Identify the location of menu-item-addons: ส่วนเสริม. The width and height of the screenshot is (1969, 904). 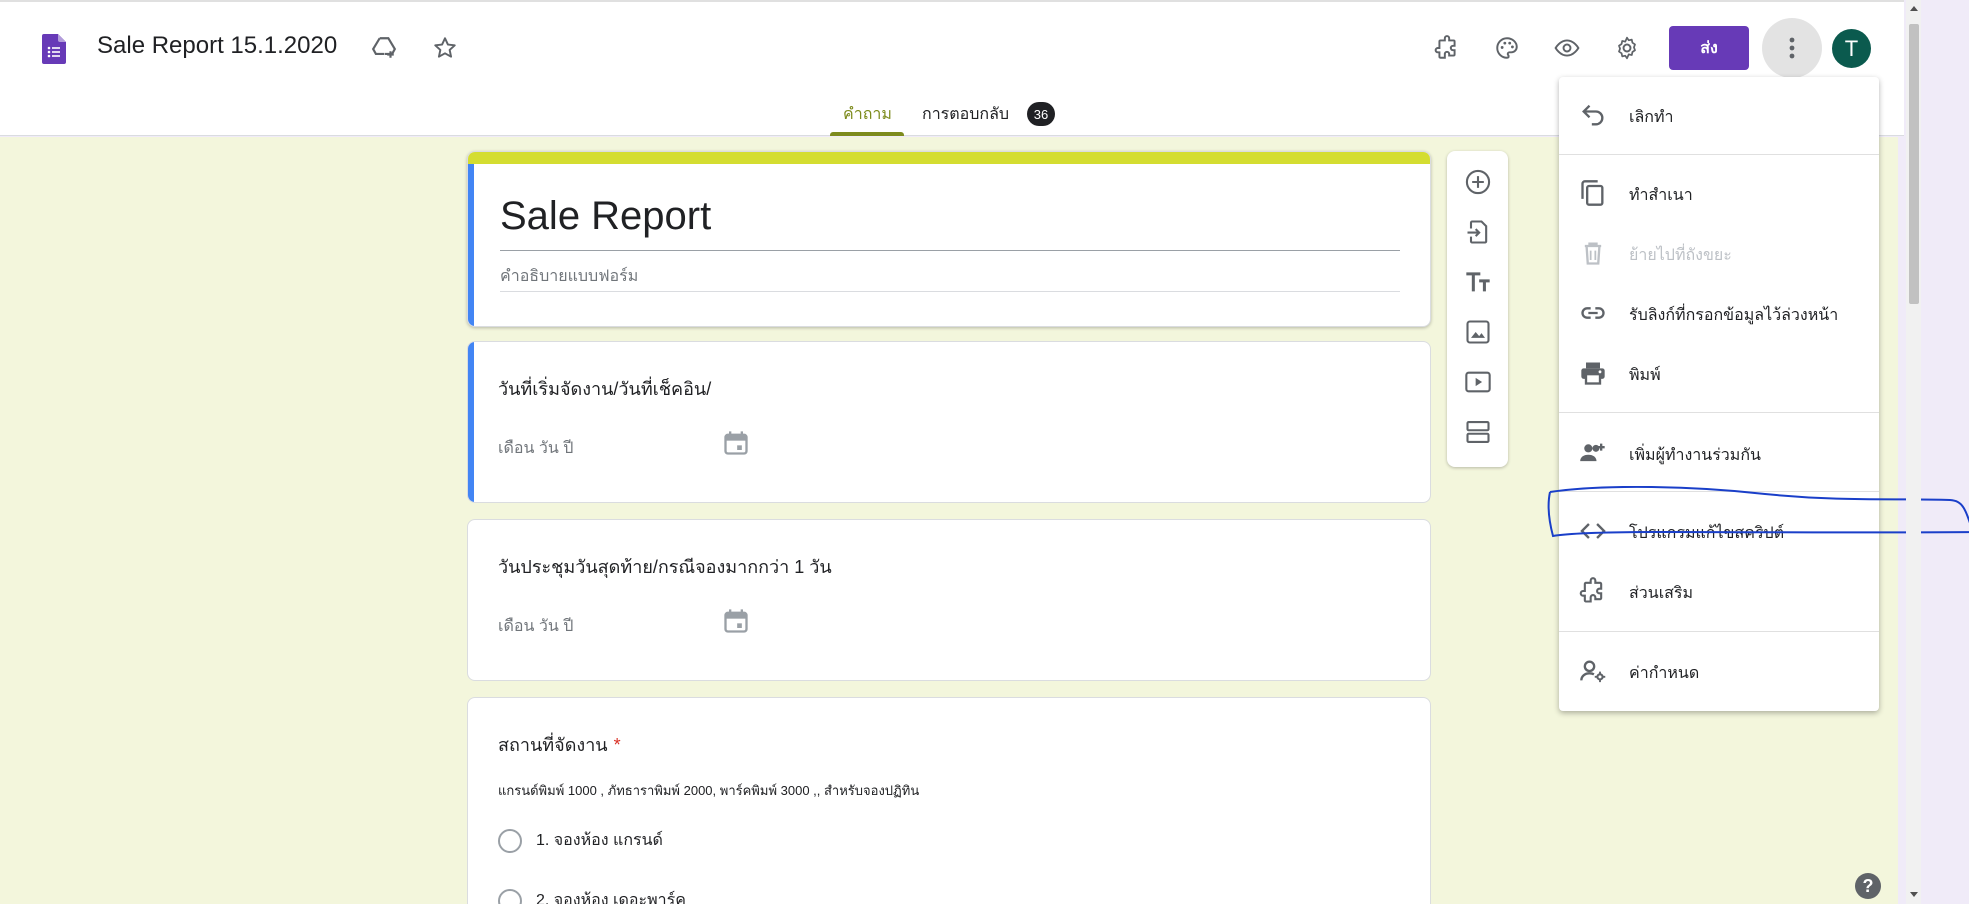
(1719, 591).